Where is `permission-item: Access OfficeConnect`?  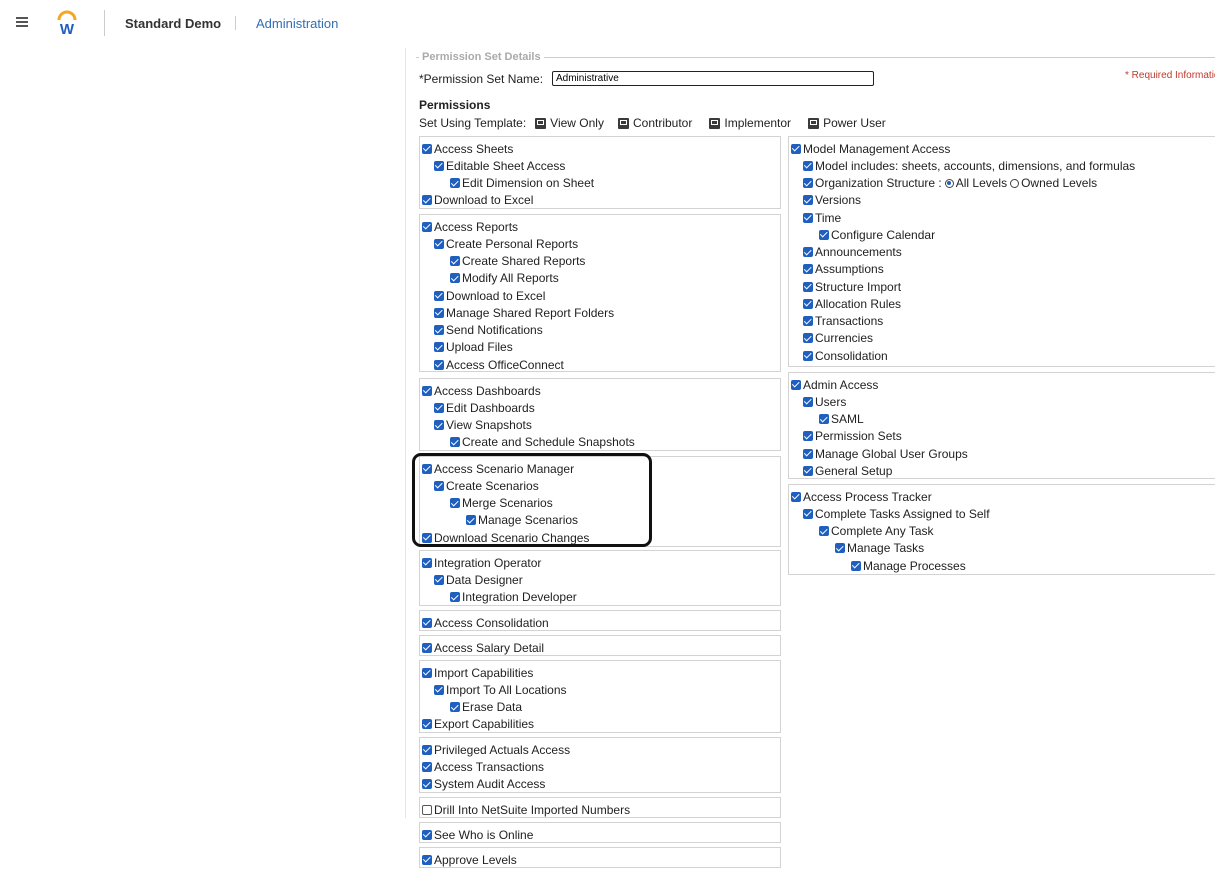
permission-item: Access OfficeConnect is located at coordinates (600, 364).